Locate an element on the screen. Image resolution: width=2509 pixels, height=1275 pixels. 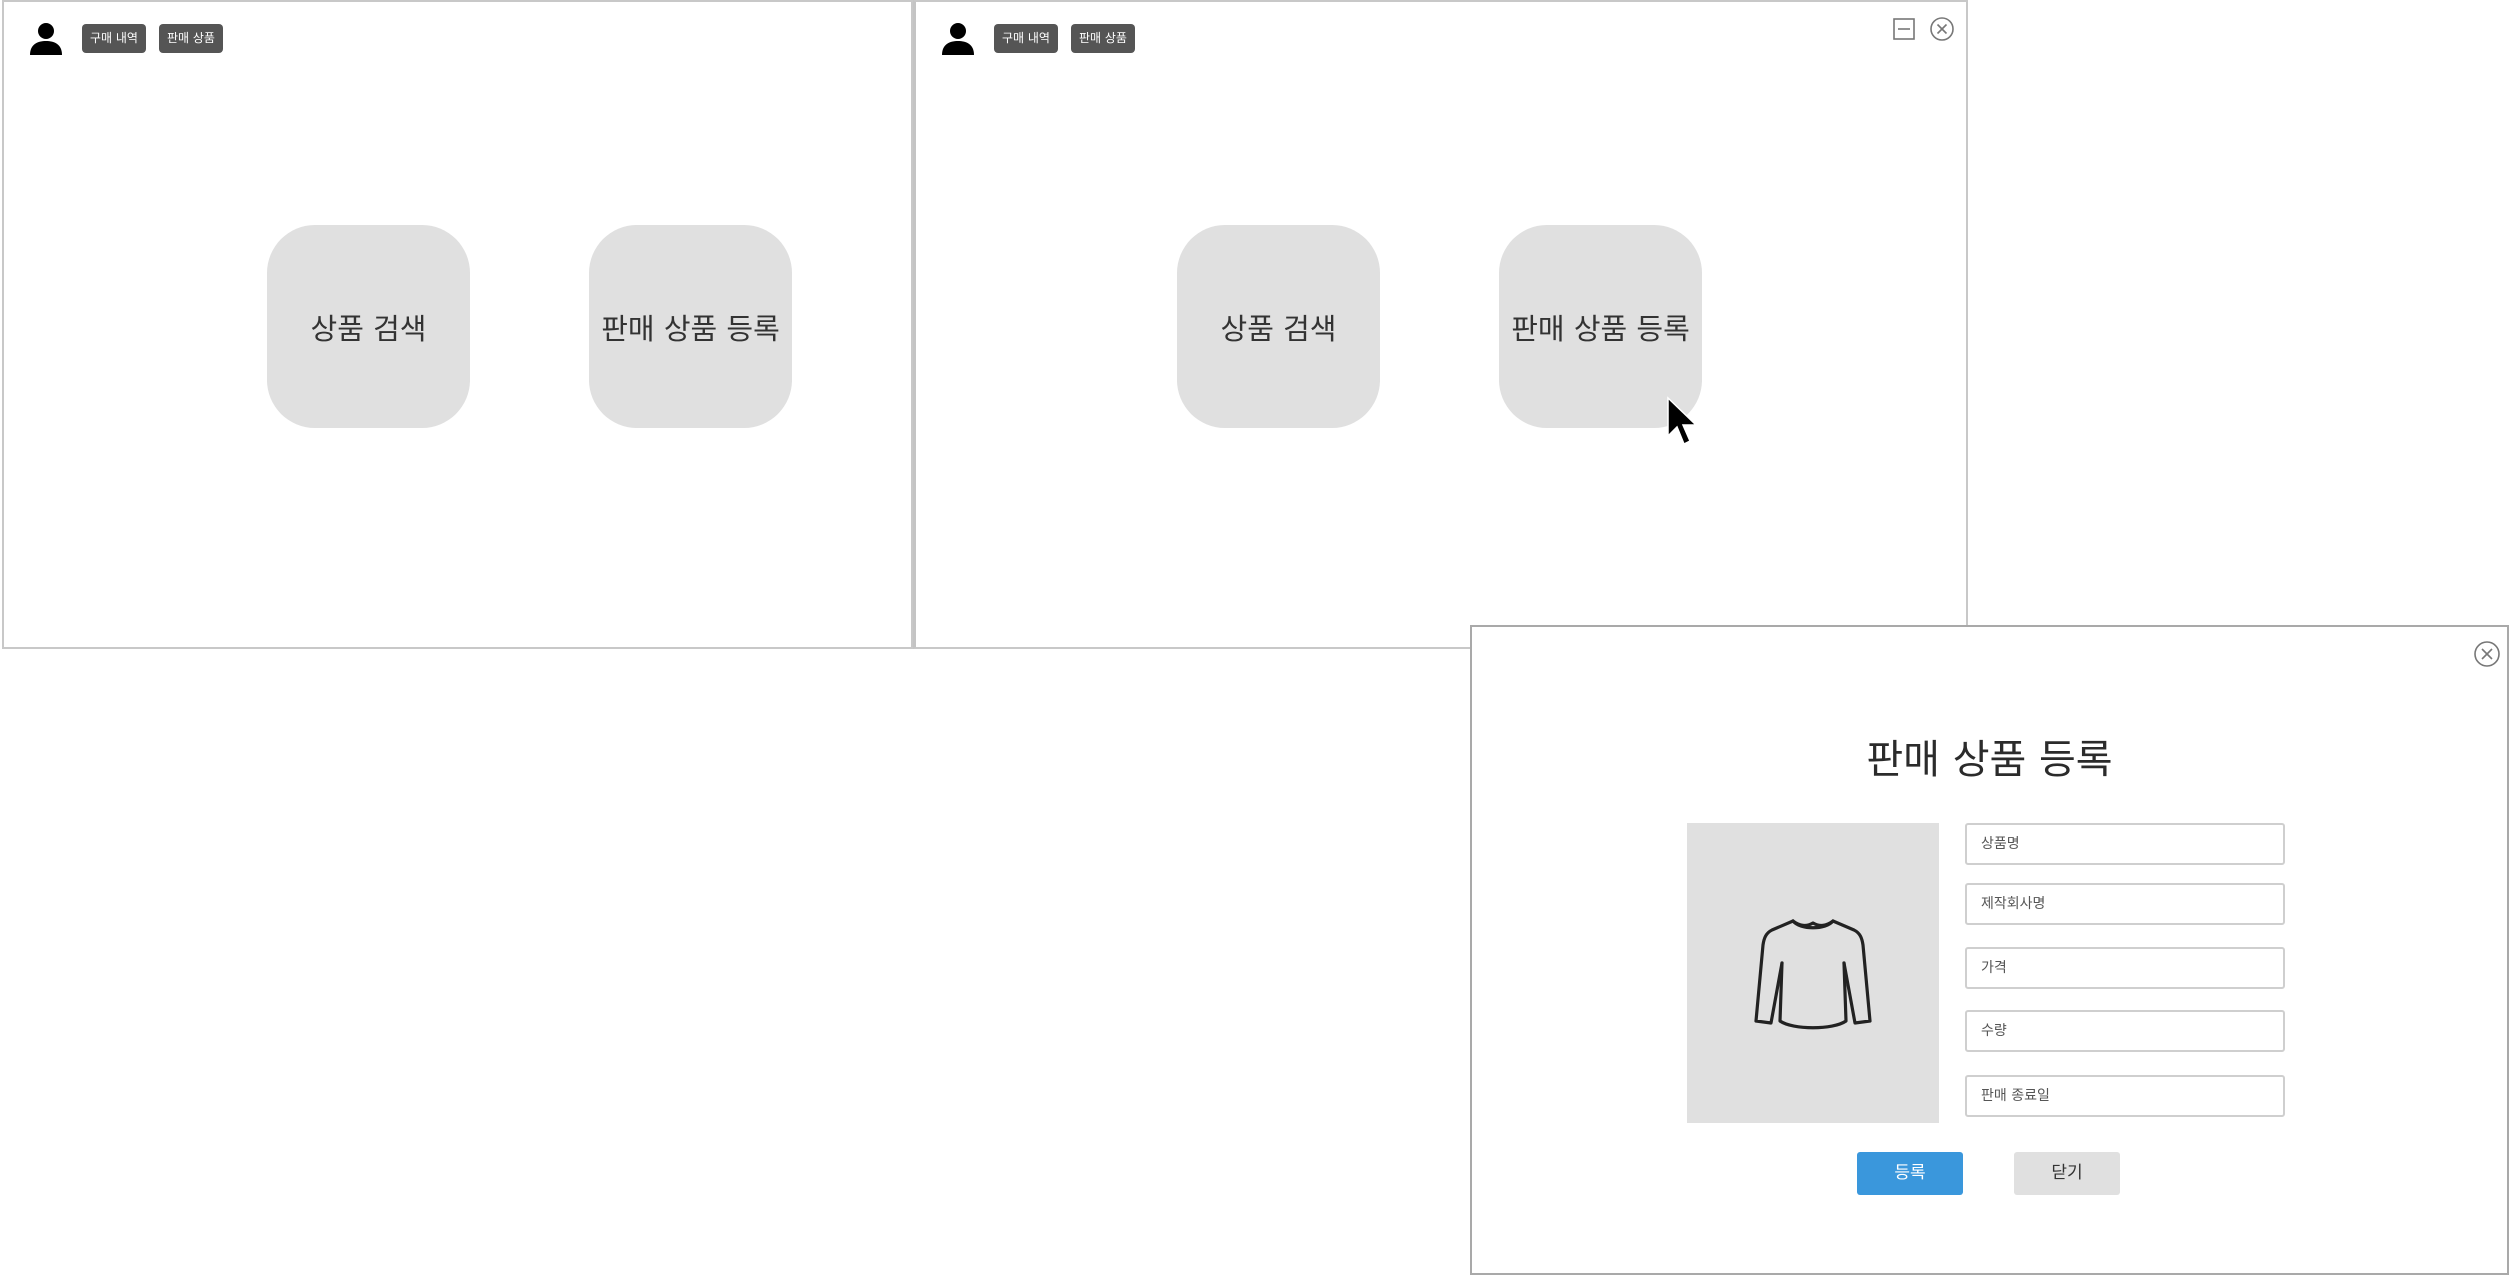
product-image-upload is located at coordinates (1813, 973).